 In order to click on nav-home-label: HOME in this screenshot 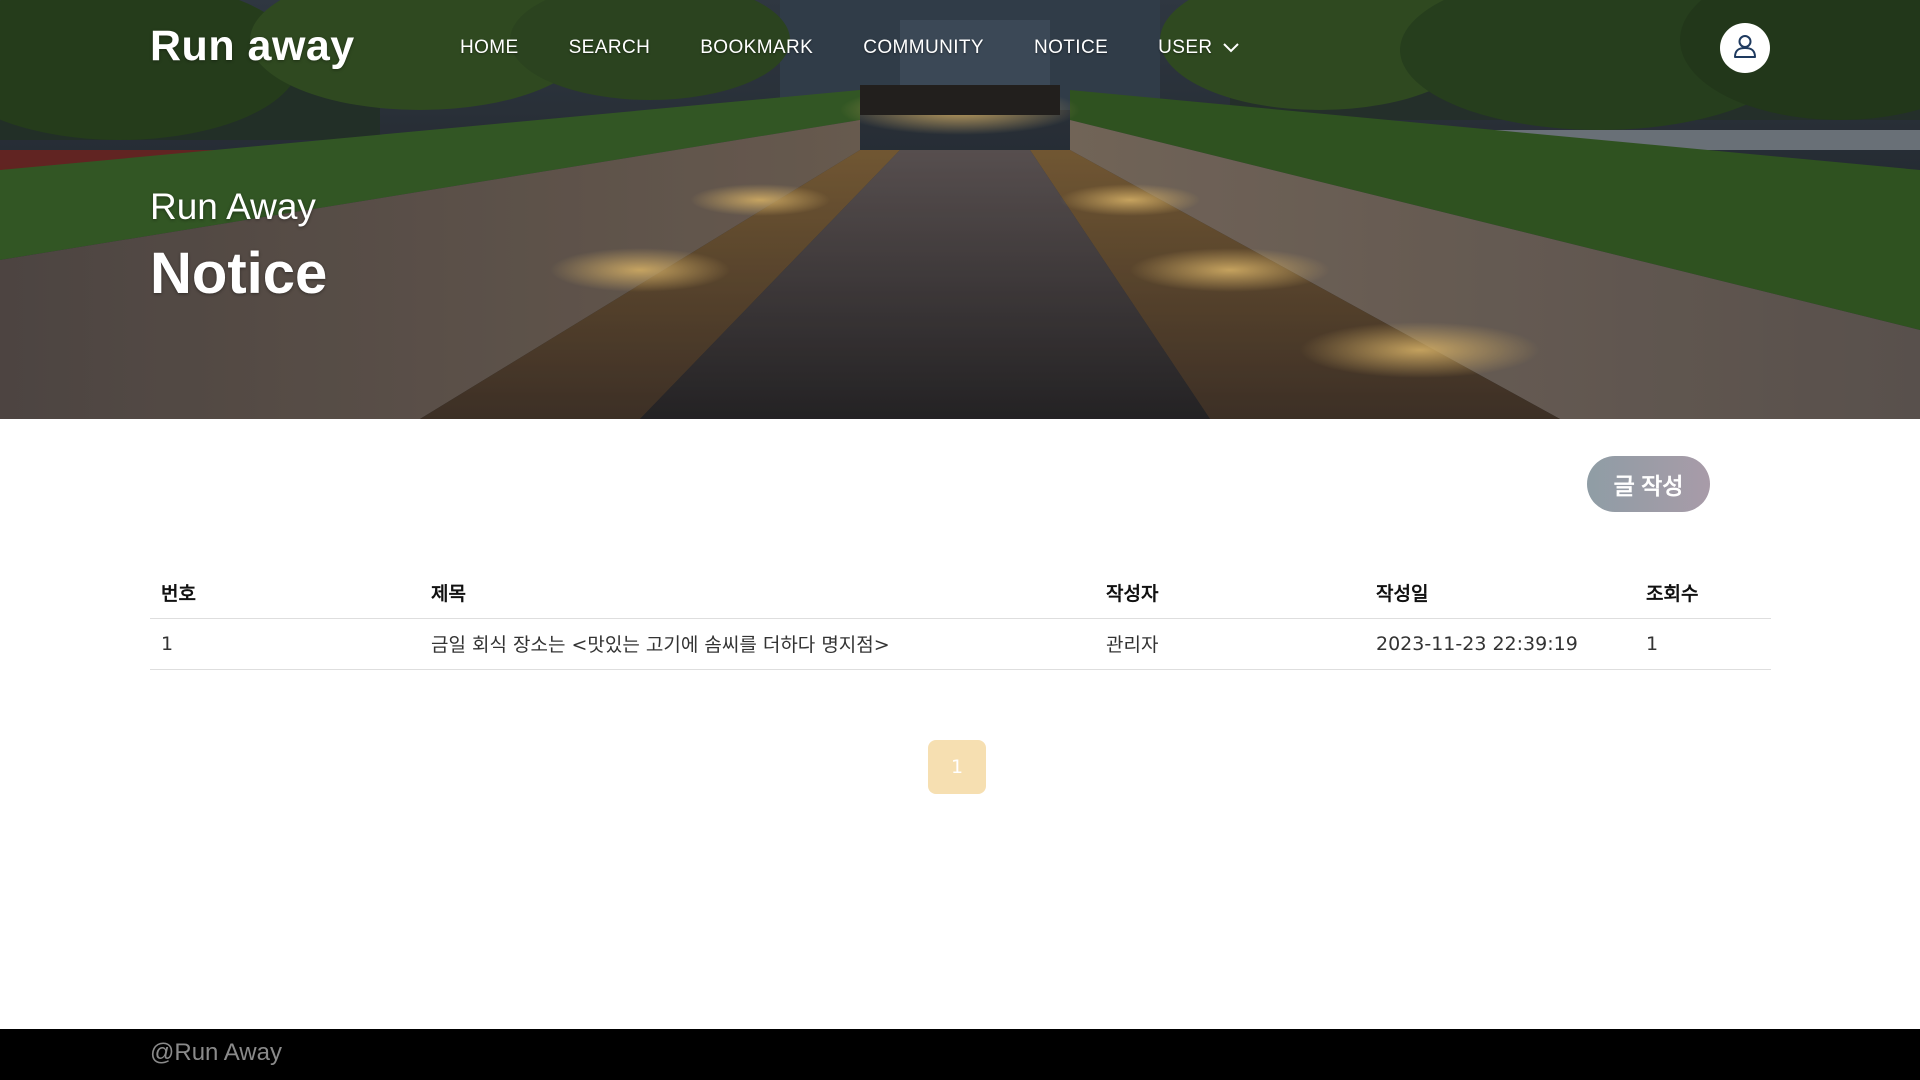, I will do `click(489, 47)`.